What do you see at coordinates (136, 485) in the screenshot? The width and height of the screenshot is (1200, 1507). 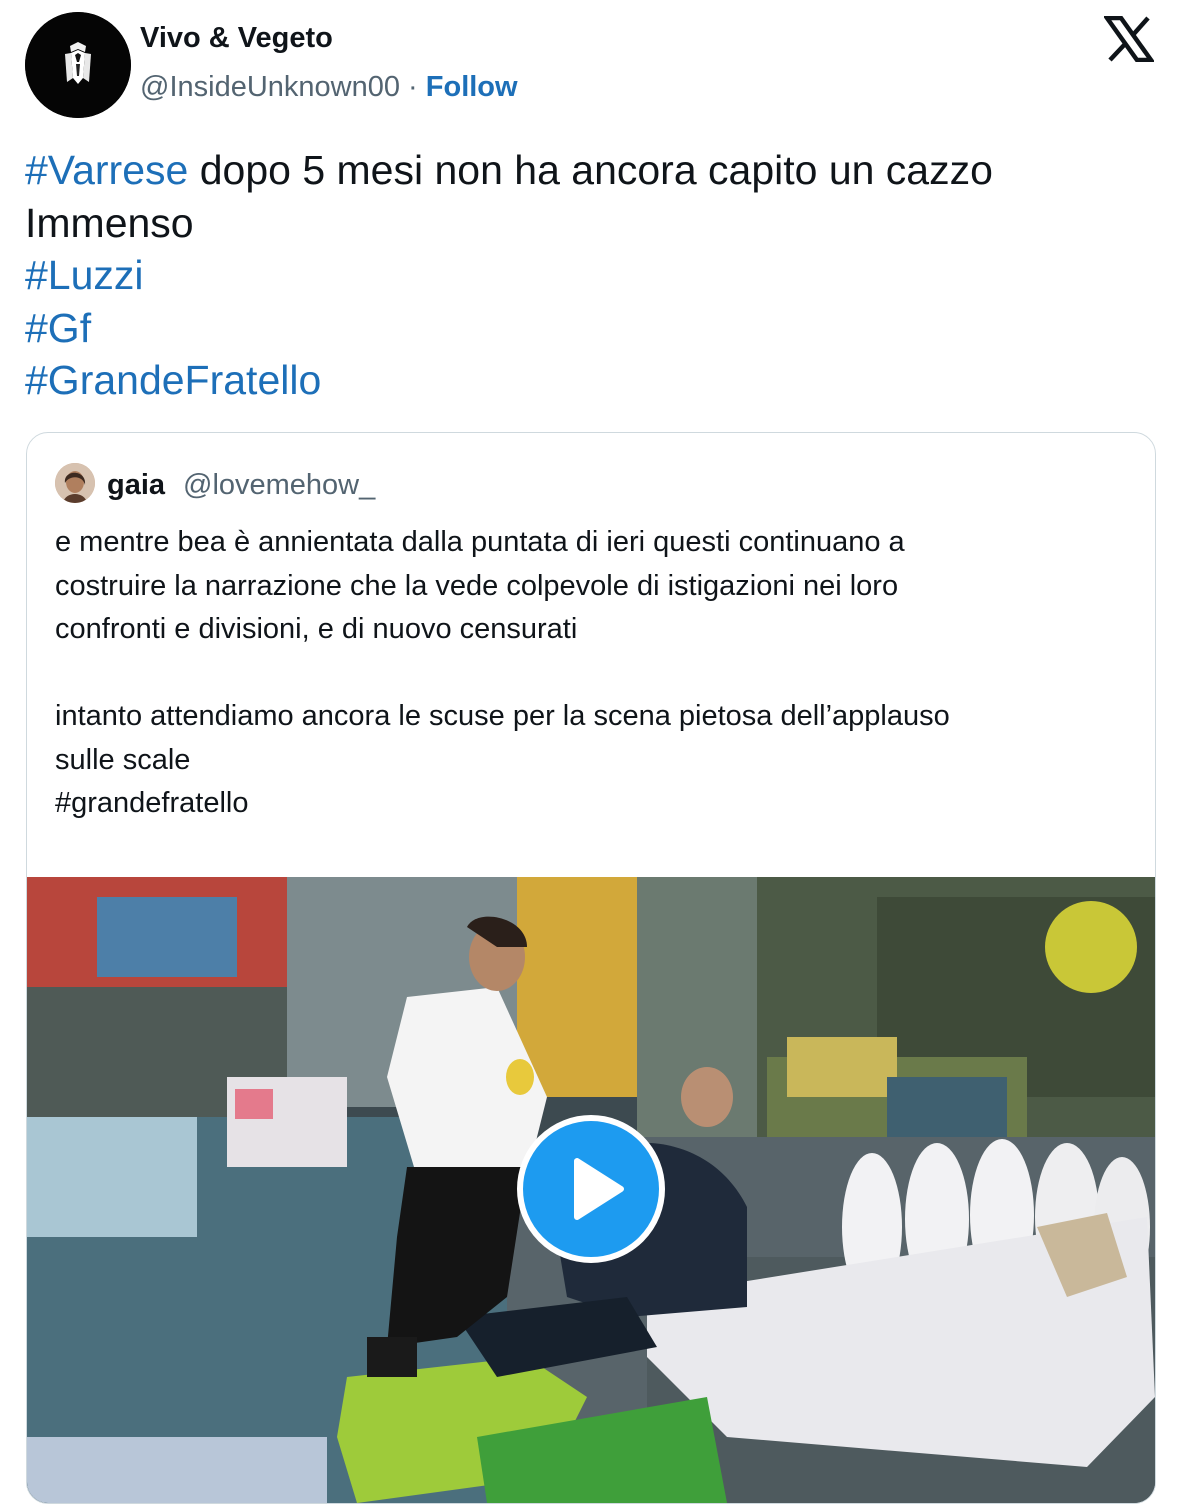 I see `quoted-author-name: gaia` at bounding box center [136, 485].